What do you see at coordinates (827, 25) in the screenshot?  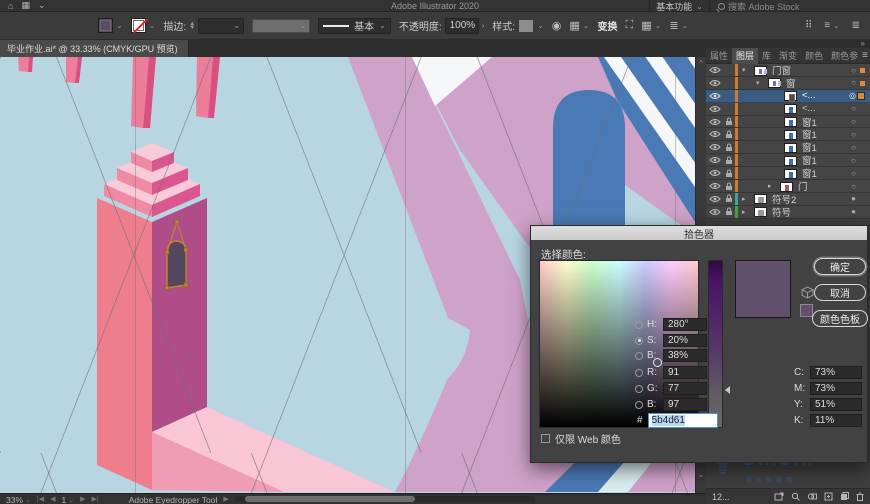 I see `panel-dock-icon: ≡` at bounding box center [827, 25].